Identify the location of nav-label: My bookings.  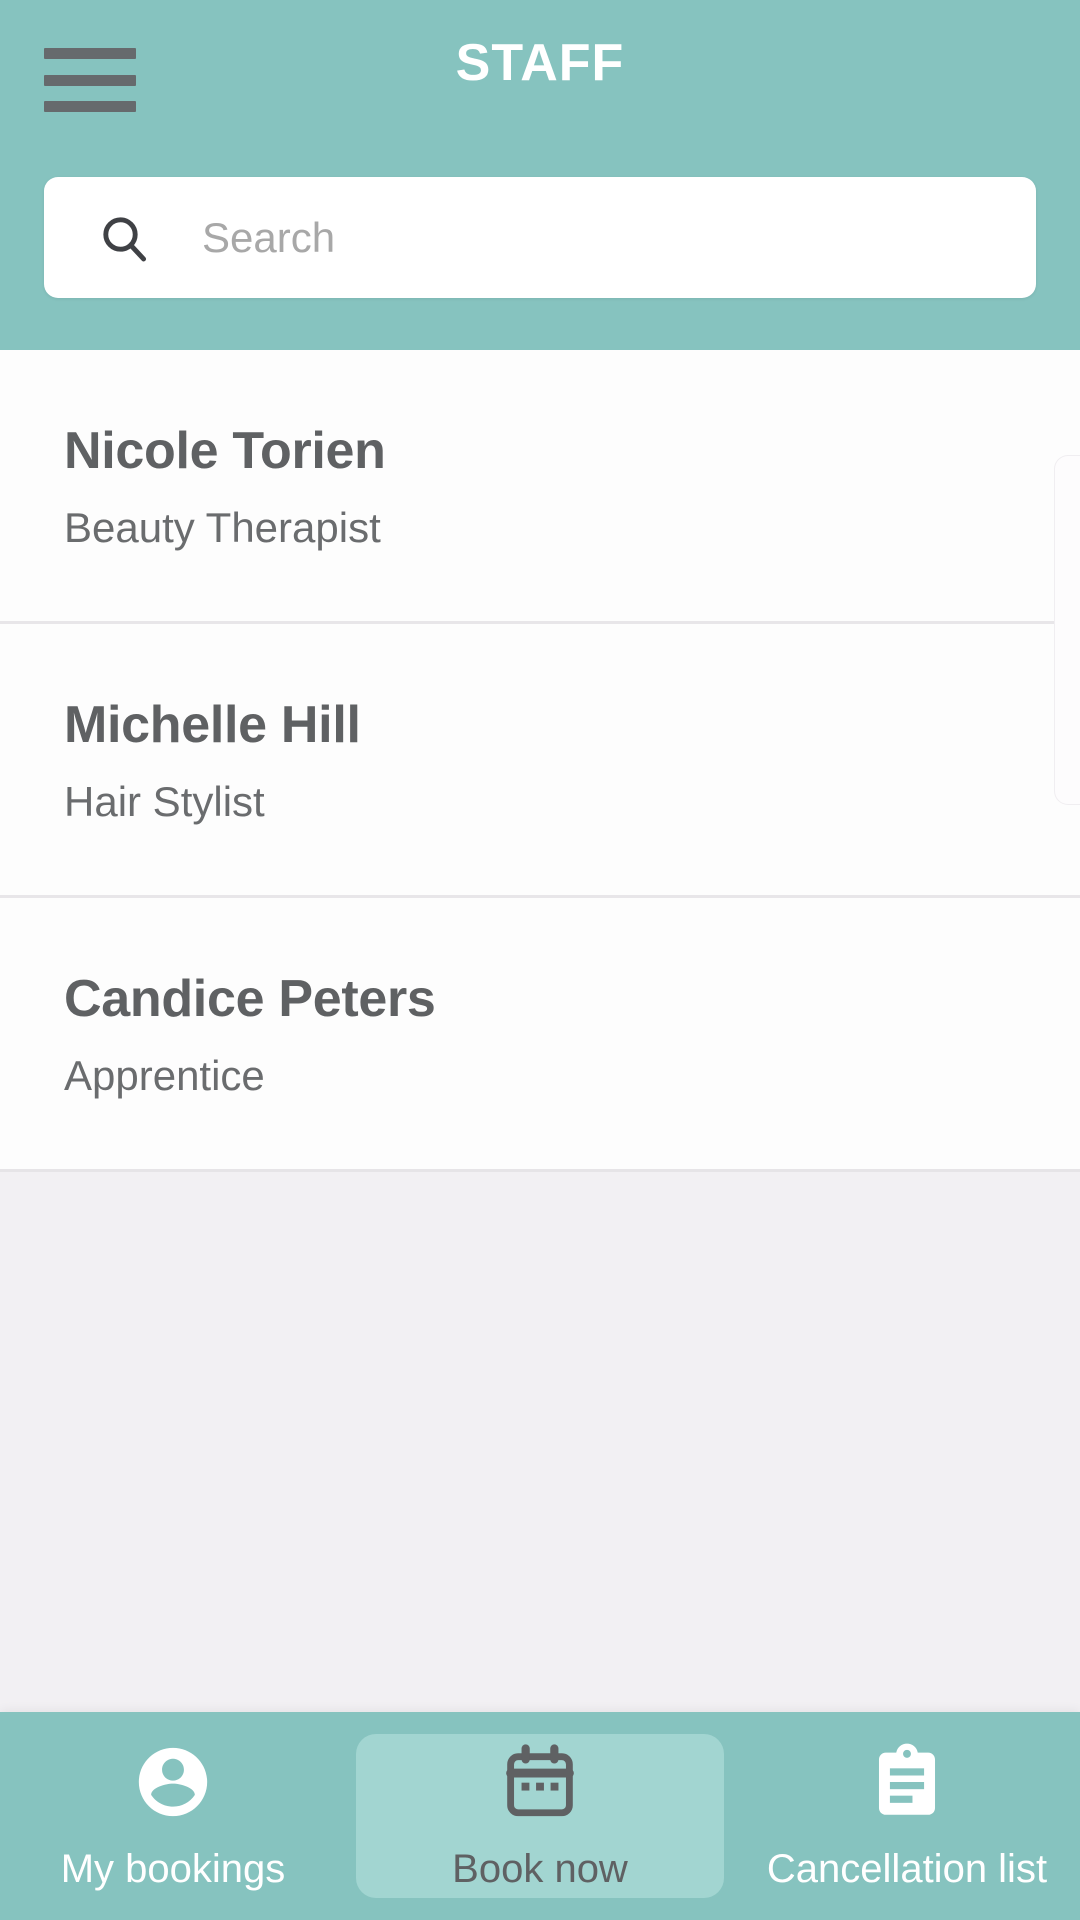
(173, 1869).